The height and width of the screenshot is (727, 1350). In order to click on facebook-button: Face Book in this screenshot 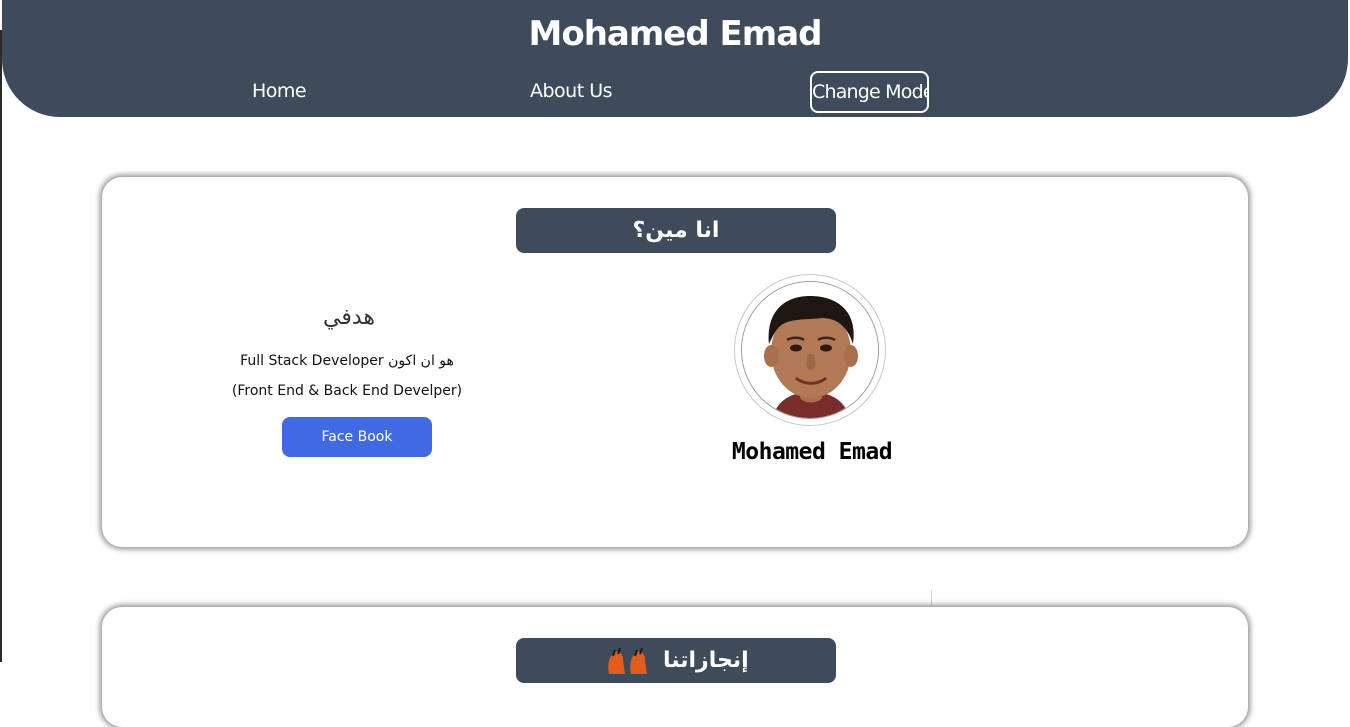, I will do `click(357, 437)`.